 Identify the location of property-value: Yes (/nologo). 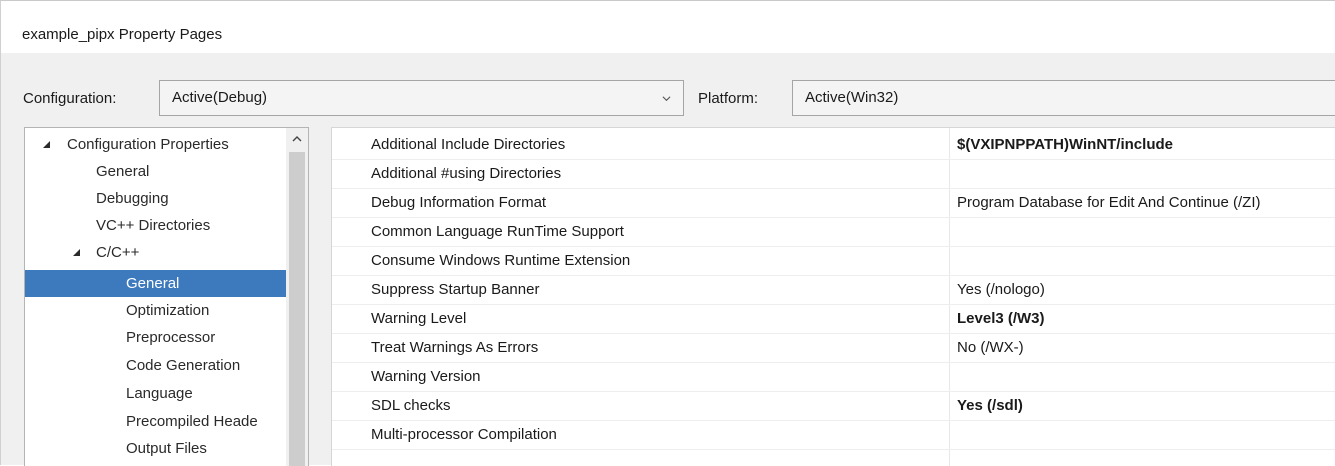
(1001, 289).